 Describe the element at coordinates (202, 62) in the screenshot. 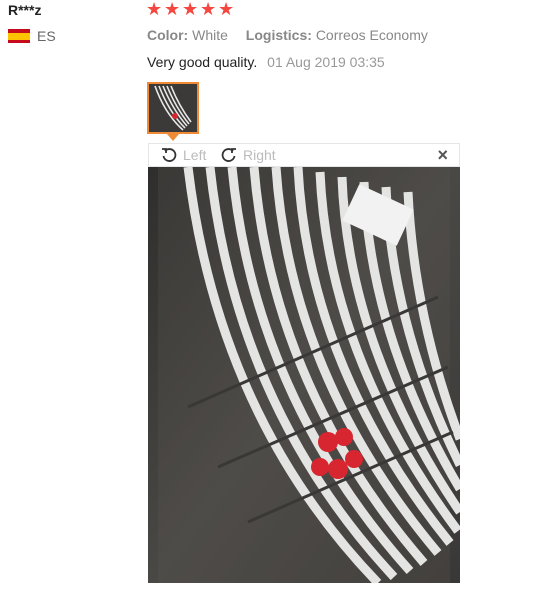

I see `feedback-text: Very good quality.` at that location.